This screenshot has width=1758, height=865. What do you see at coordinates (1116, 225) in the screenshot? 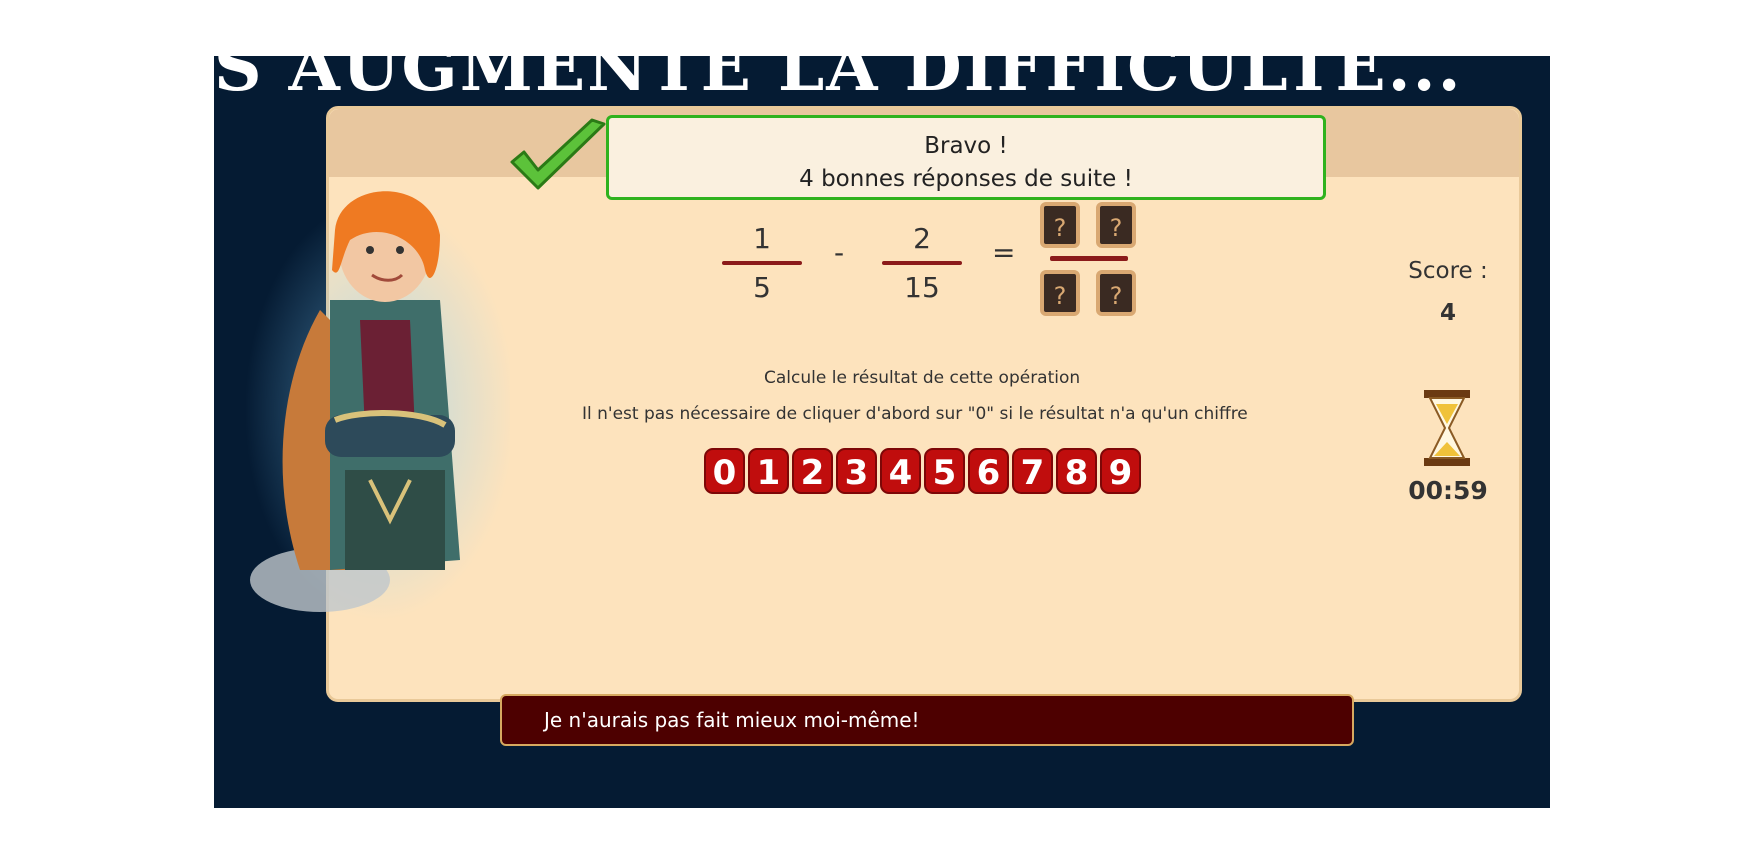
I see `answer-numerator-units: ?` at bounding box center [1116, 225].